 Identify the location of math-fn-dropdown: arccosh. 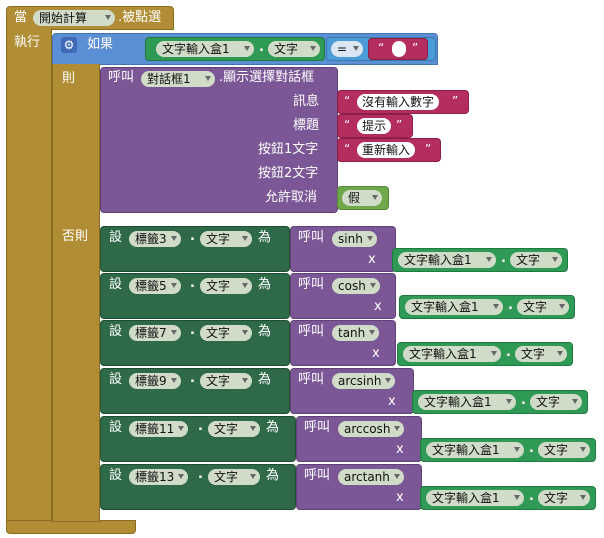
(371, 429).